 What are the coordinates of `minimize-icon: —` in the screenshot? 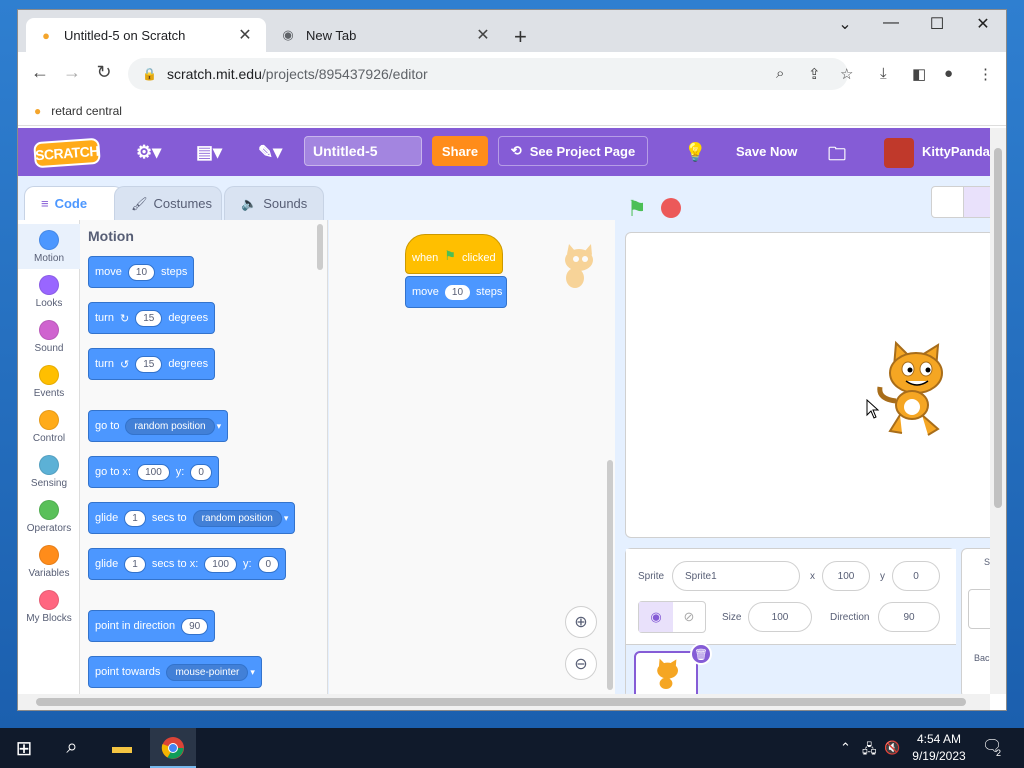 It's located at (891, 23).